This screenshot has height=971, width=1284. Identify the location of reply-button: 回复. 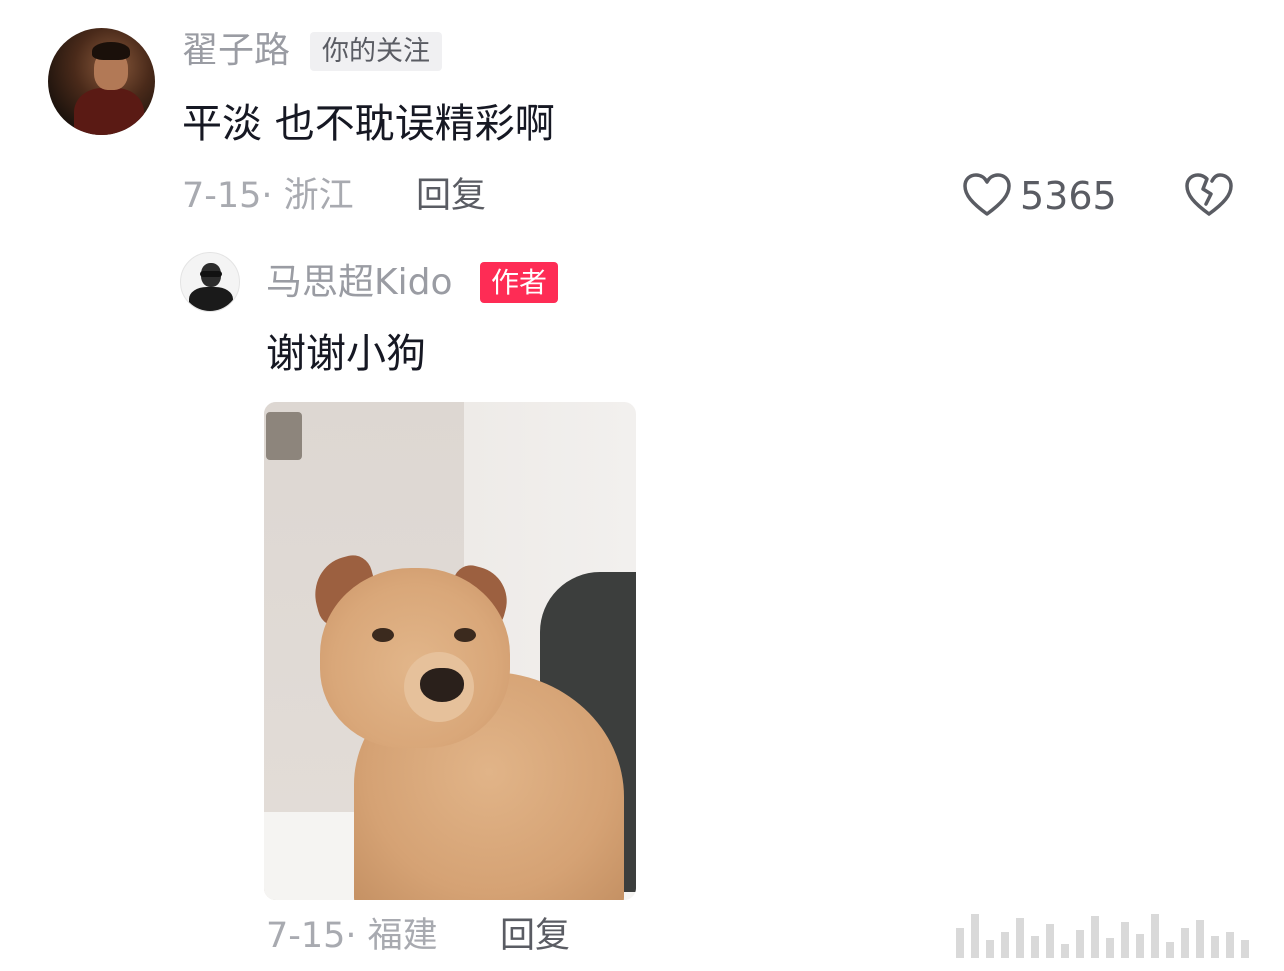
(451, 196).